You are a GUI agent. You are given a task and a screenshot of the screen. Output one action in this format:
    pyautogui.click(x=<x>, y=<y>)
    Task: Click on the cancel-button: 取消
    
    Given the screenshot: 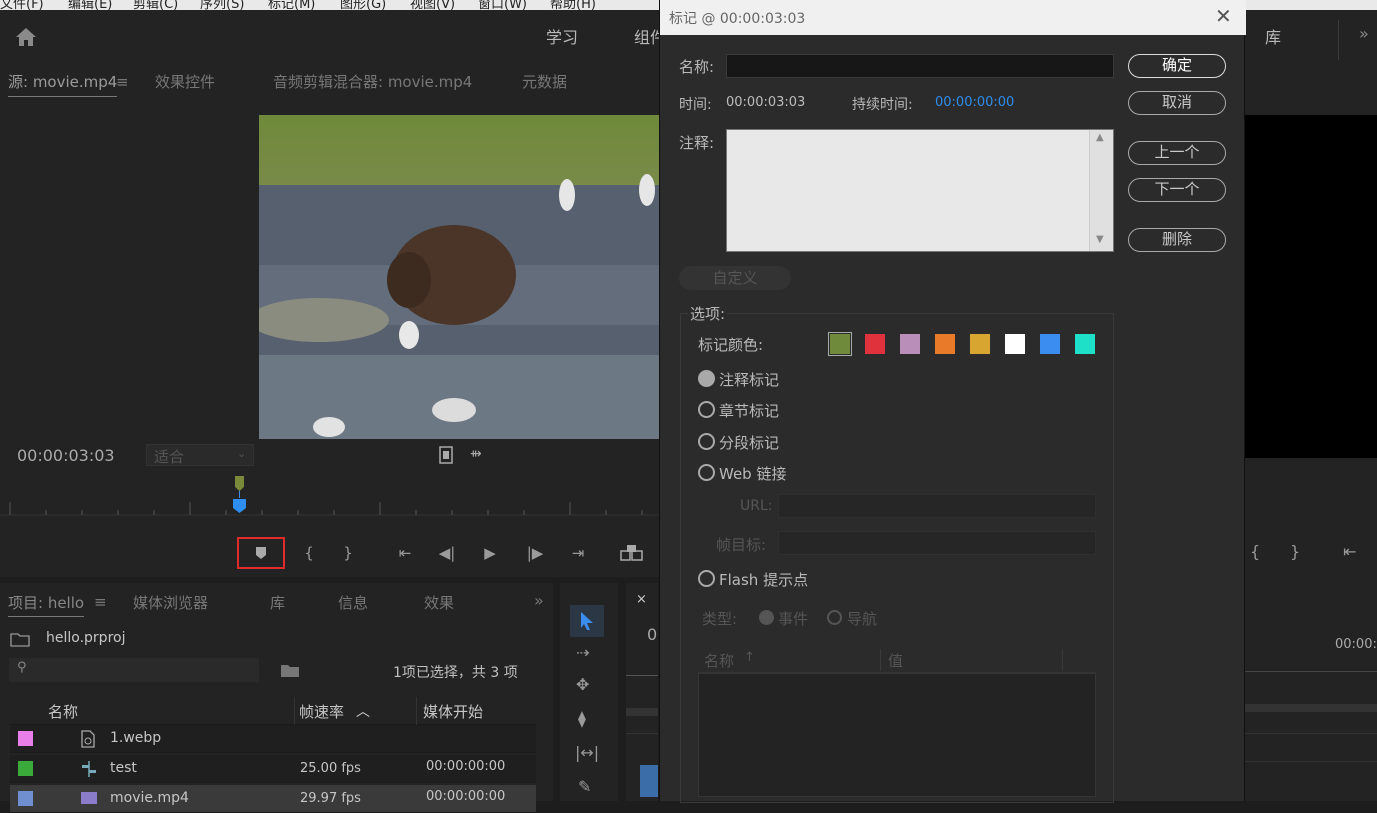 What is the action you would take?
    pyautogui.click(x=1177, y=103)
    